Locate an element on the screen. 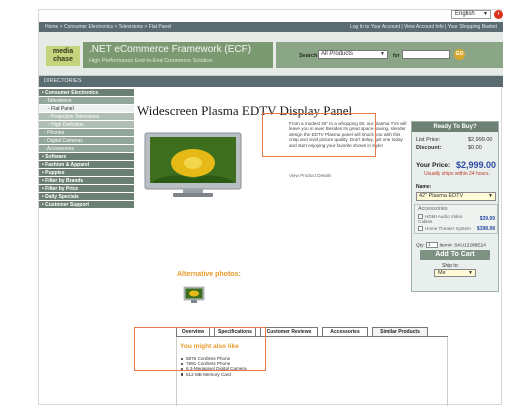 The width and height of the screenshot is (517, 409). accessory-price: $39.99 is located at coordinates (487, 219).